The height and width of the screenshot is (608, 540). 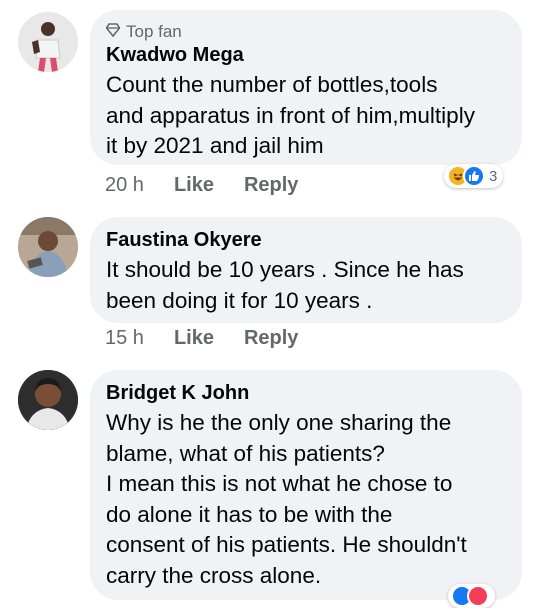 I want to click on diamond-badge-icon, so click(x=113, y=32).